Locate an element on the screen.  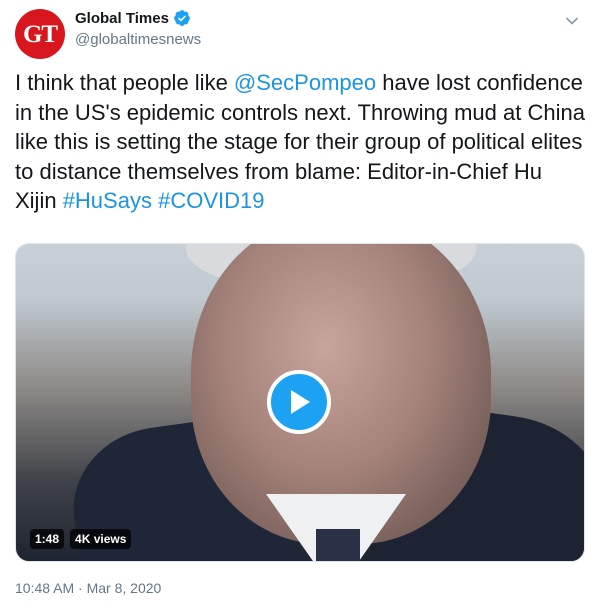
account-name-row: Global Times is located at coordinates (133, 18).